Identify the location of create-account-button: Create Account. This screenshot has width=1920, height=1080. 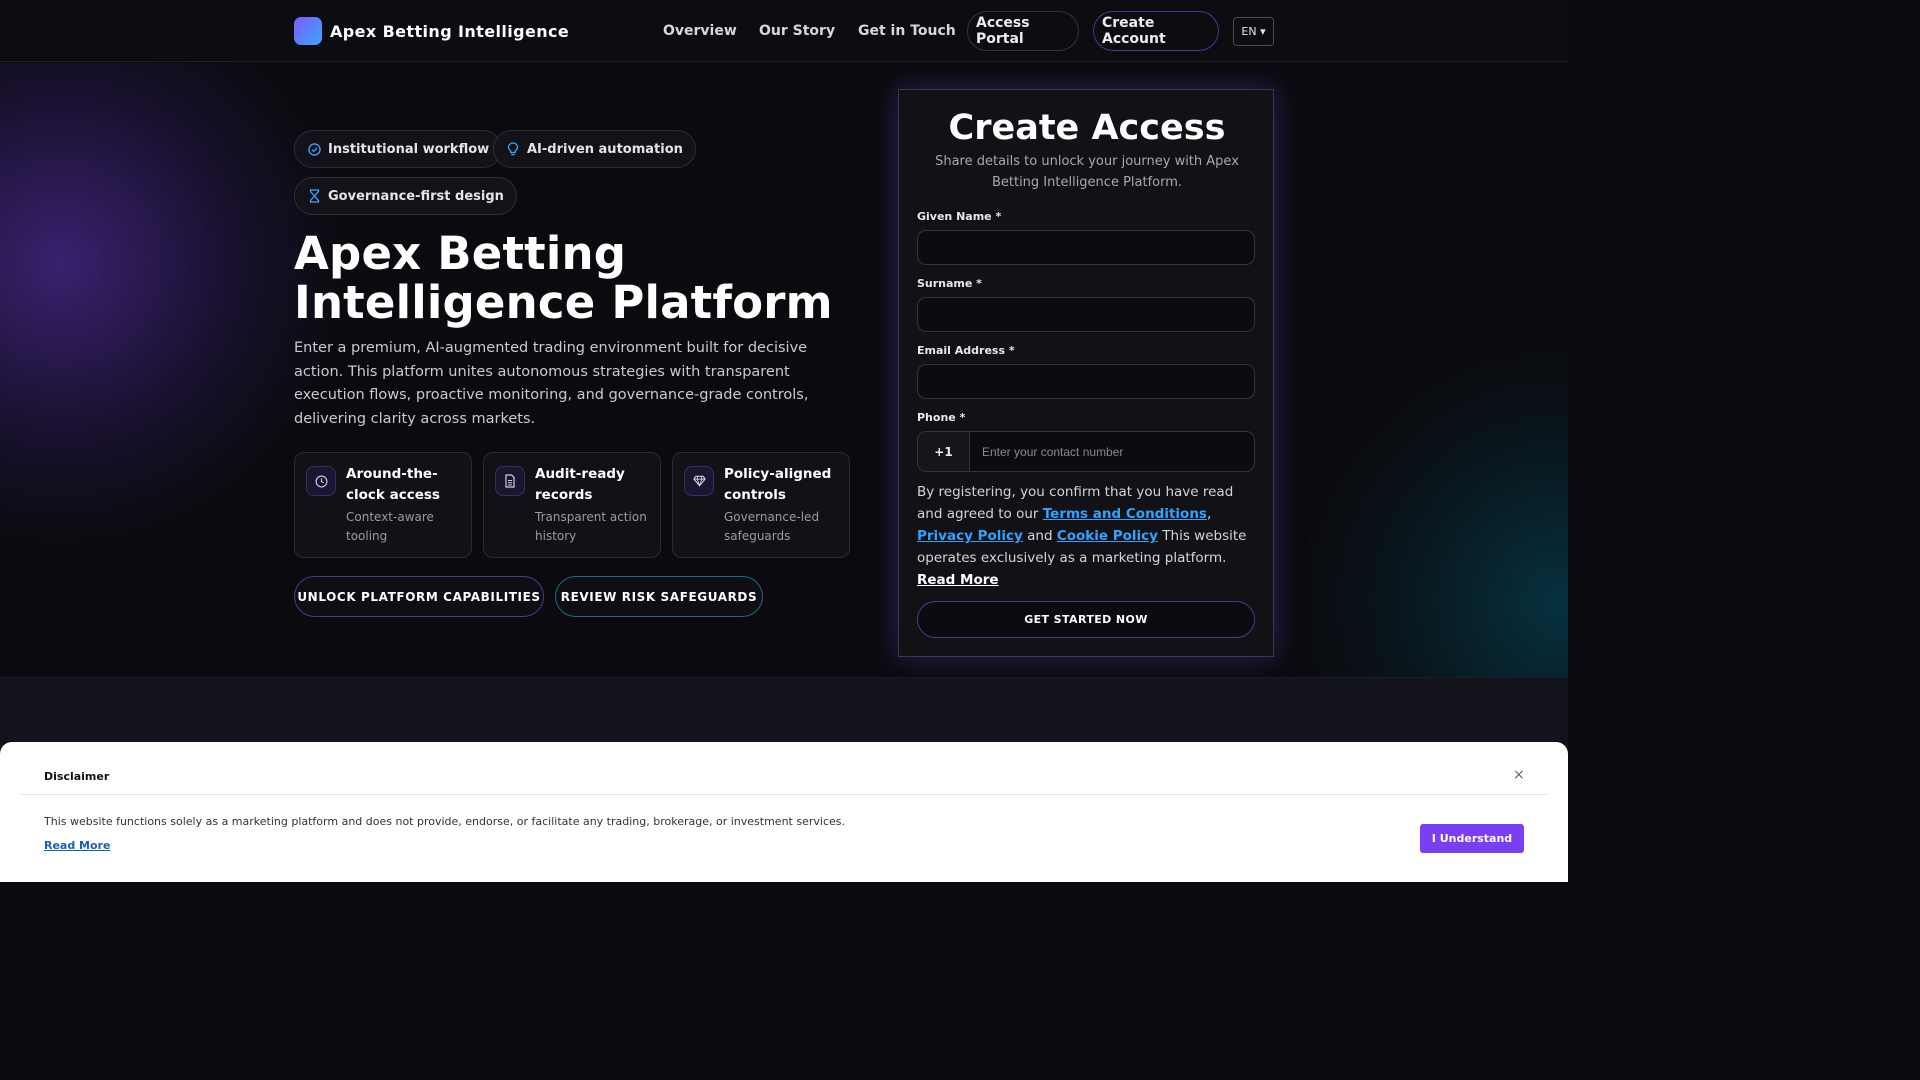
(1156, 31).